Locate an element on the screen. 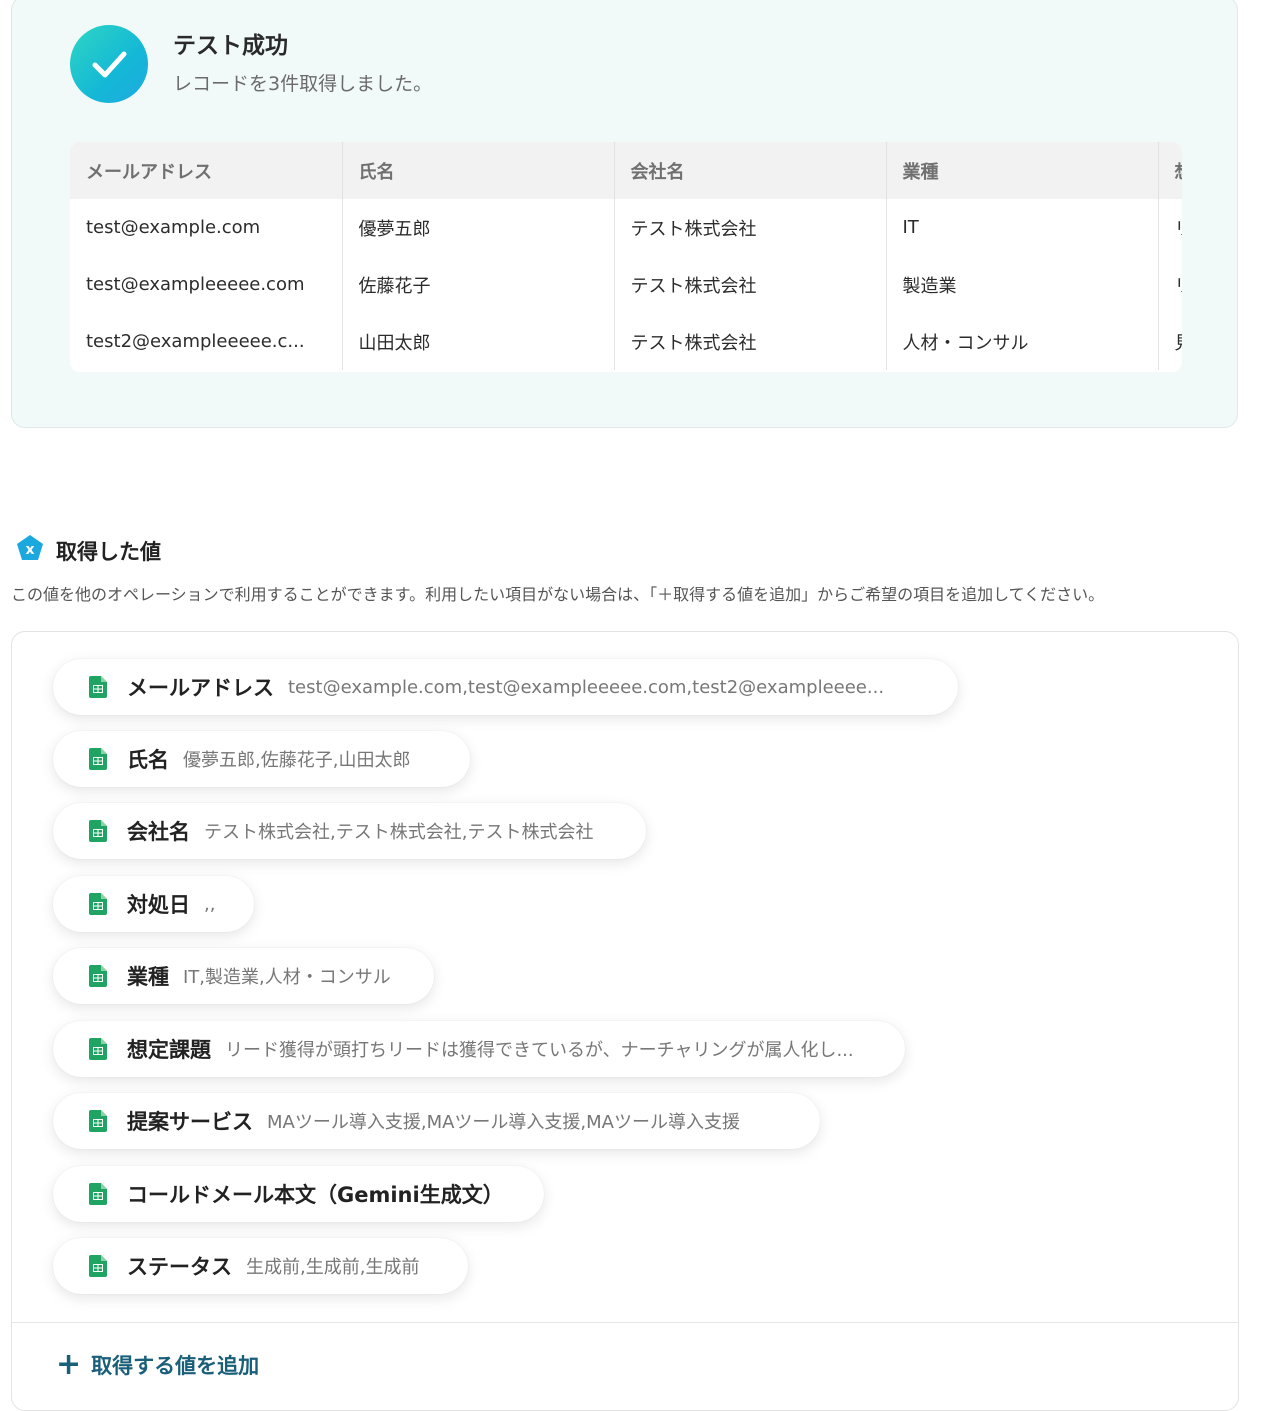 This screenshot has width=1274, height=1411. table-cell: test@example.com is located at coordinates (206, 227).